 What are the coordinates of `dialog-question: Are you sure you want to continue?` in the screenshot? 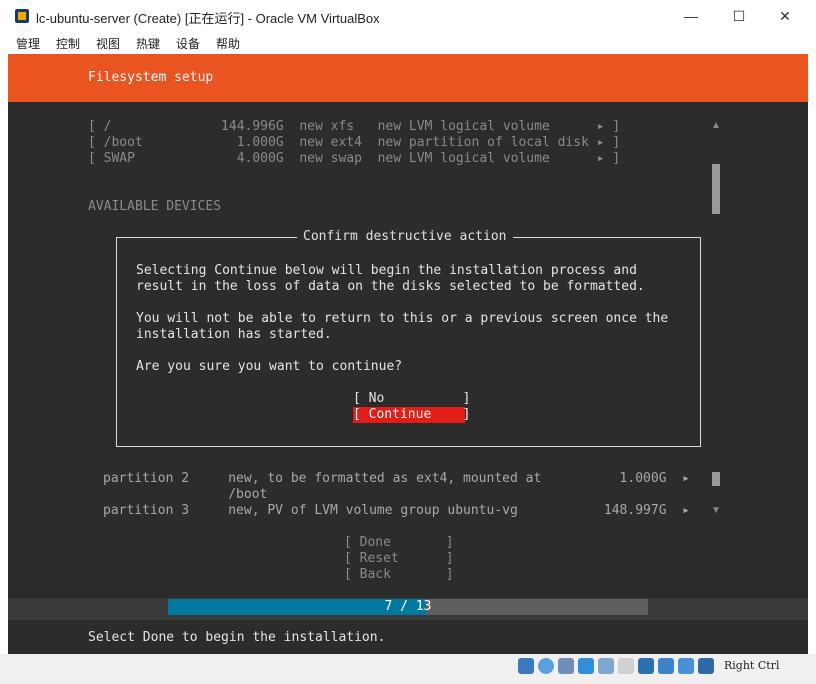 It's located at (269, 366).